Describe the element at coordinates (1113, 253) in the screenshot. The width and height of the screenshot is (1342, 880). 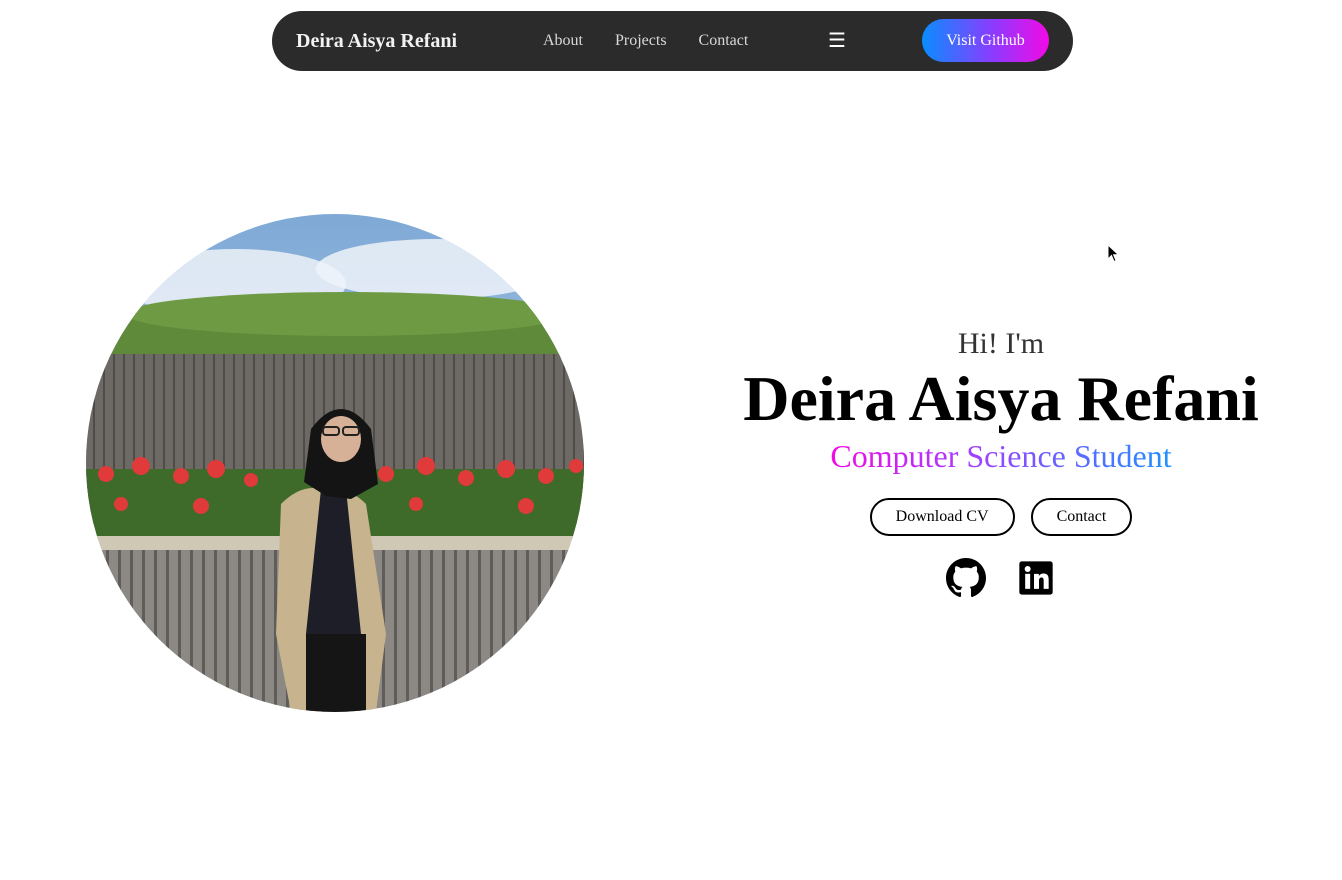
I see `mouse-cursor-icon` at that location.